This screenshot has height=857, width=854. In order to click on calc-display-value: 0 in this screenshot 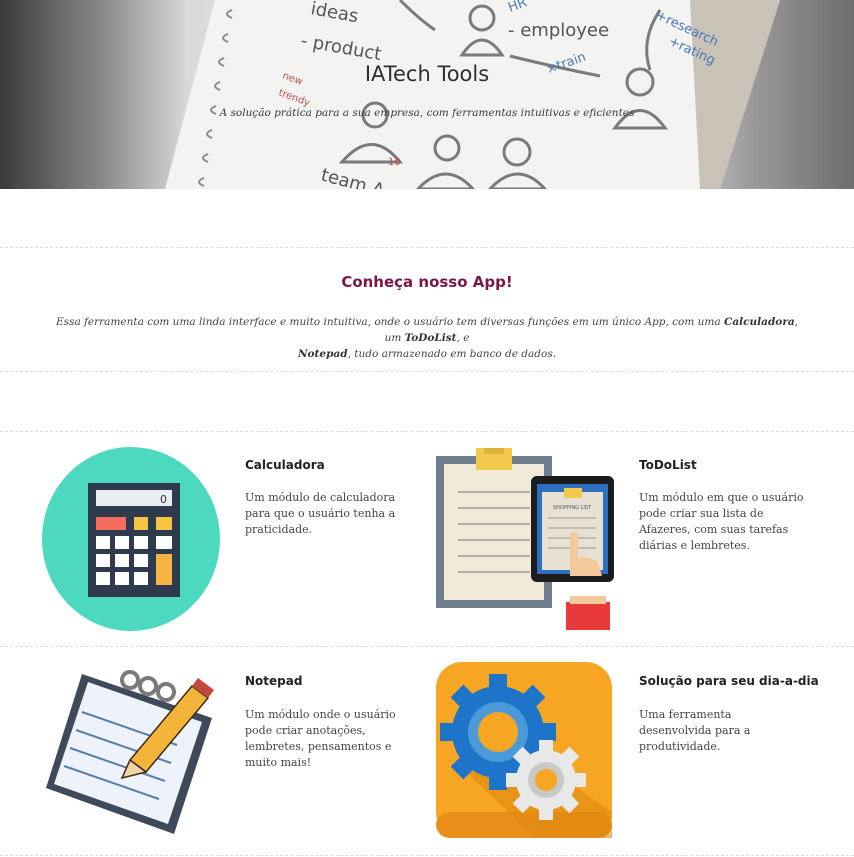, I will do `click(163, 499)`.